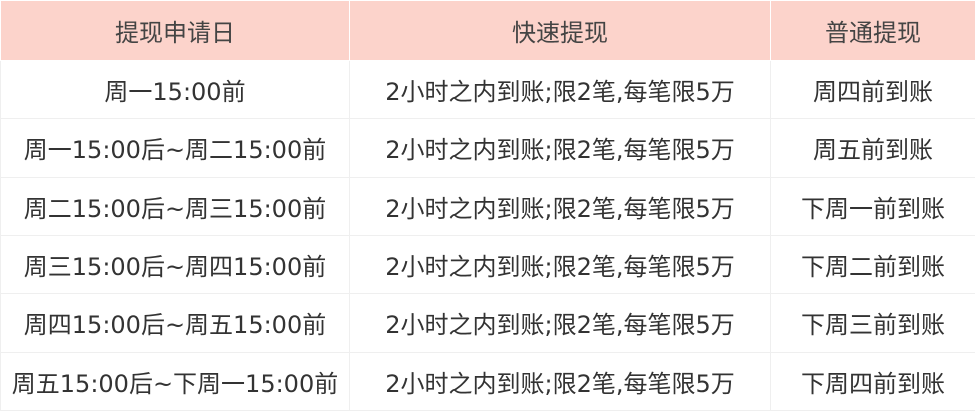  Describe the element at coordinates (175, 323) in the screenshot. I see `cell-application-day: 周四15:00后~周五15:00前` at that location.